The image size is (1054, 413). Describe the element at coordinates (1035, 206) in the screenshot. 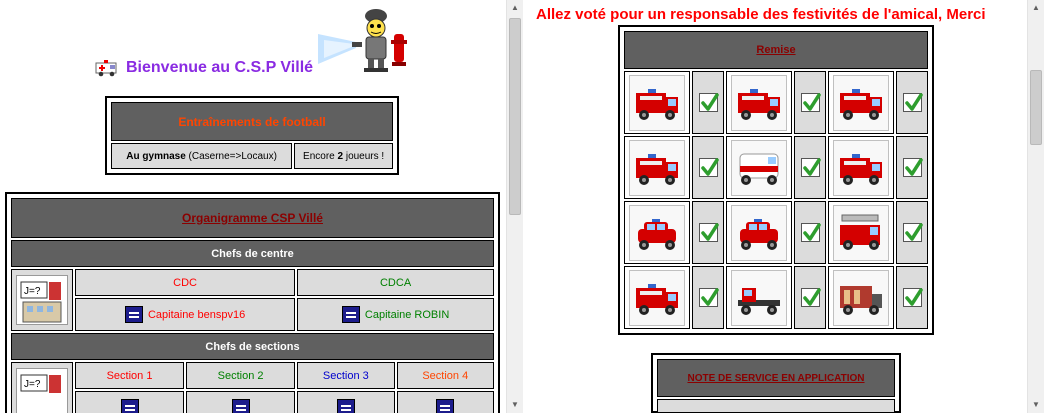

I see `right-frame-scrollbar: ▲ ▼` at that location.